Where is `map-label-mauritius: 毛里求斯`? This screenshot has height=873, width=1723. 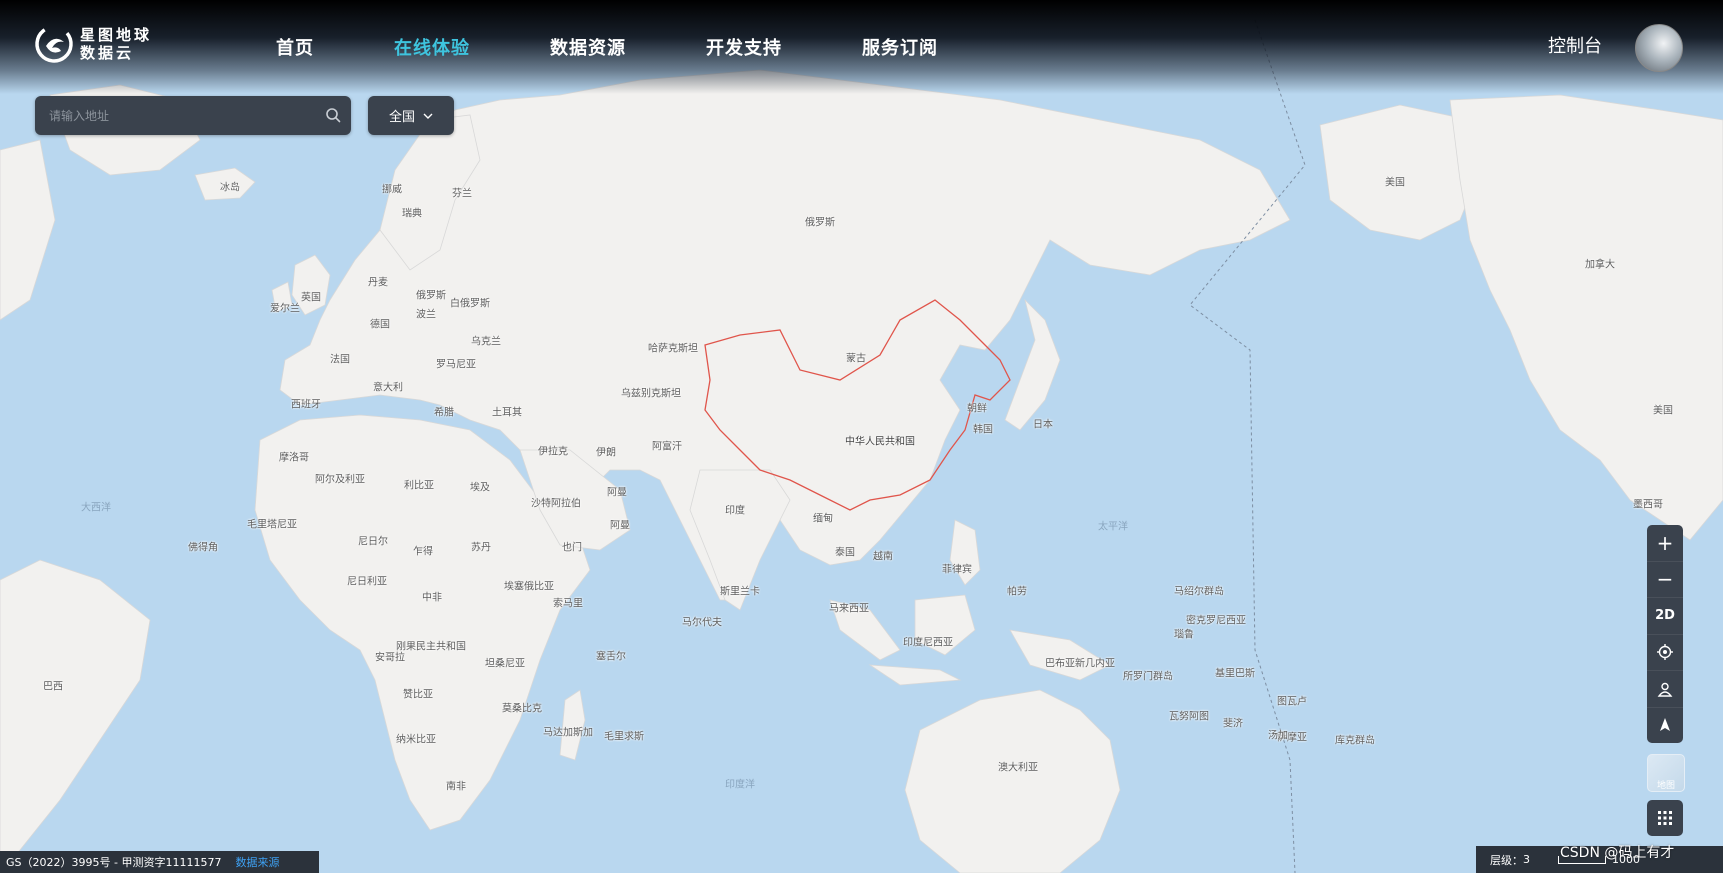
map-label-mauritius: 毛里求斯 is located at coordinates (624, 737).